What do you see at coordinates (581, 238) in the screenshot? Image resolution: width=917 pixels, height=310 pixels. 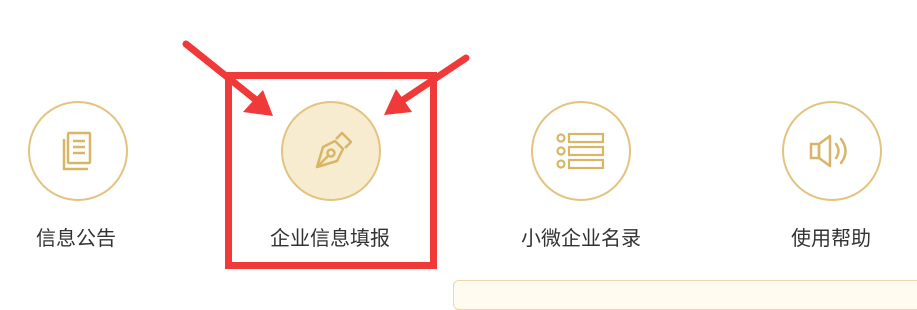 I see `nav-label-small-business-directory: 小微企业名录` at bounding box center [581, 238].